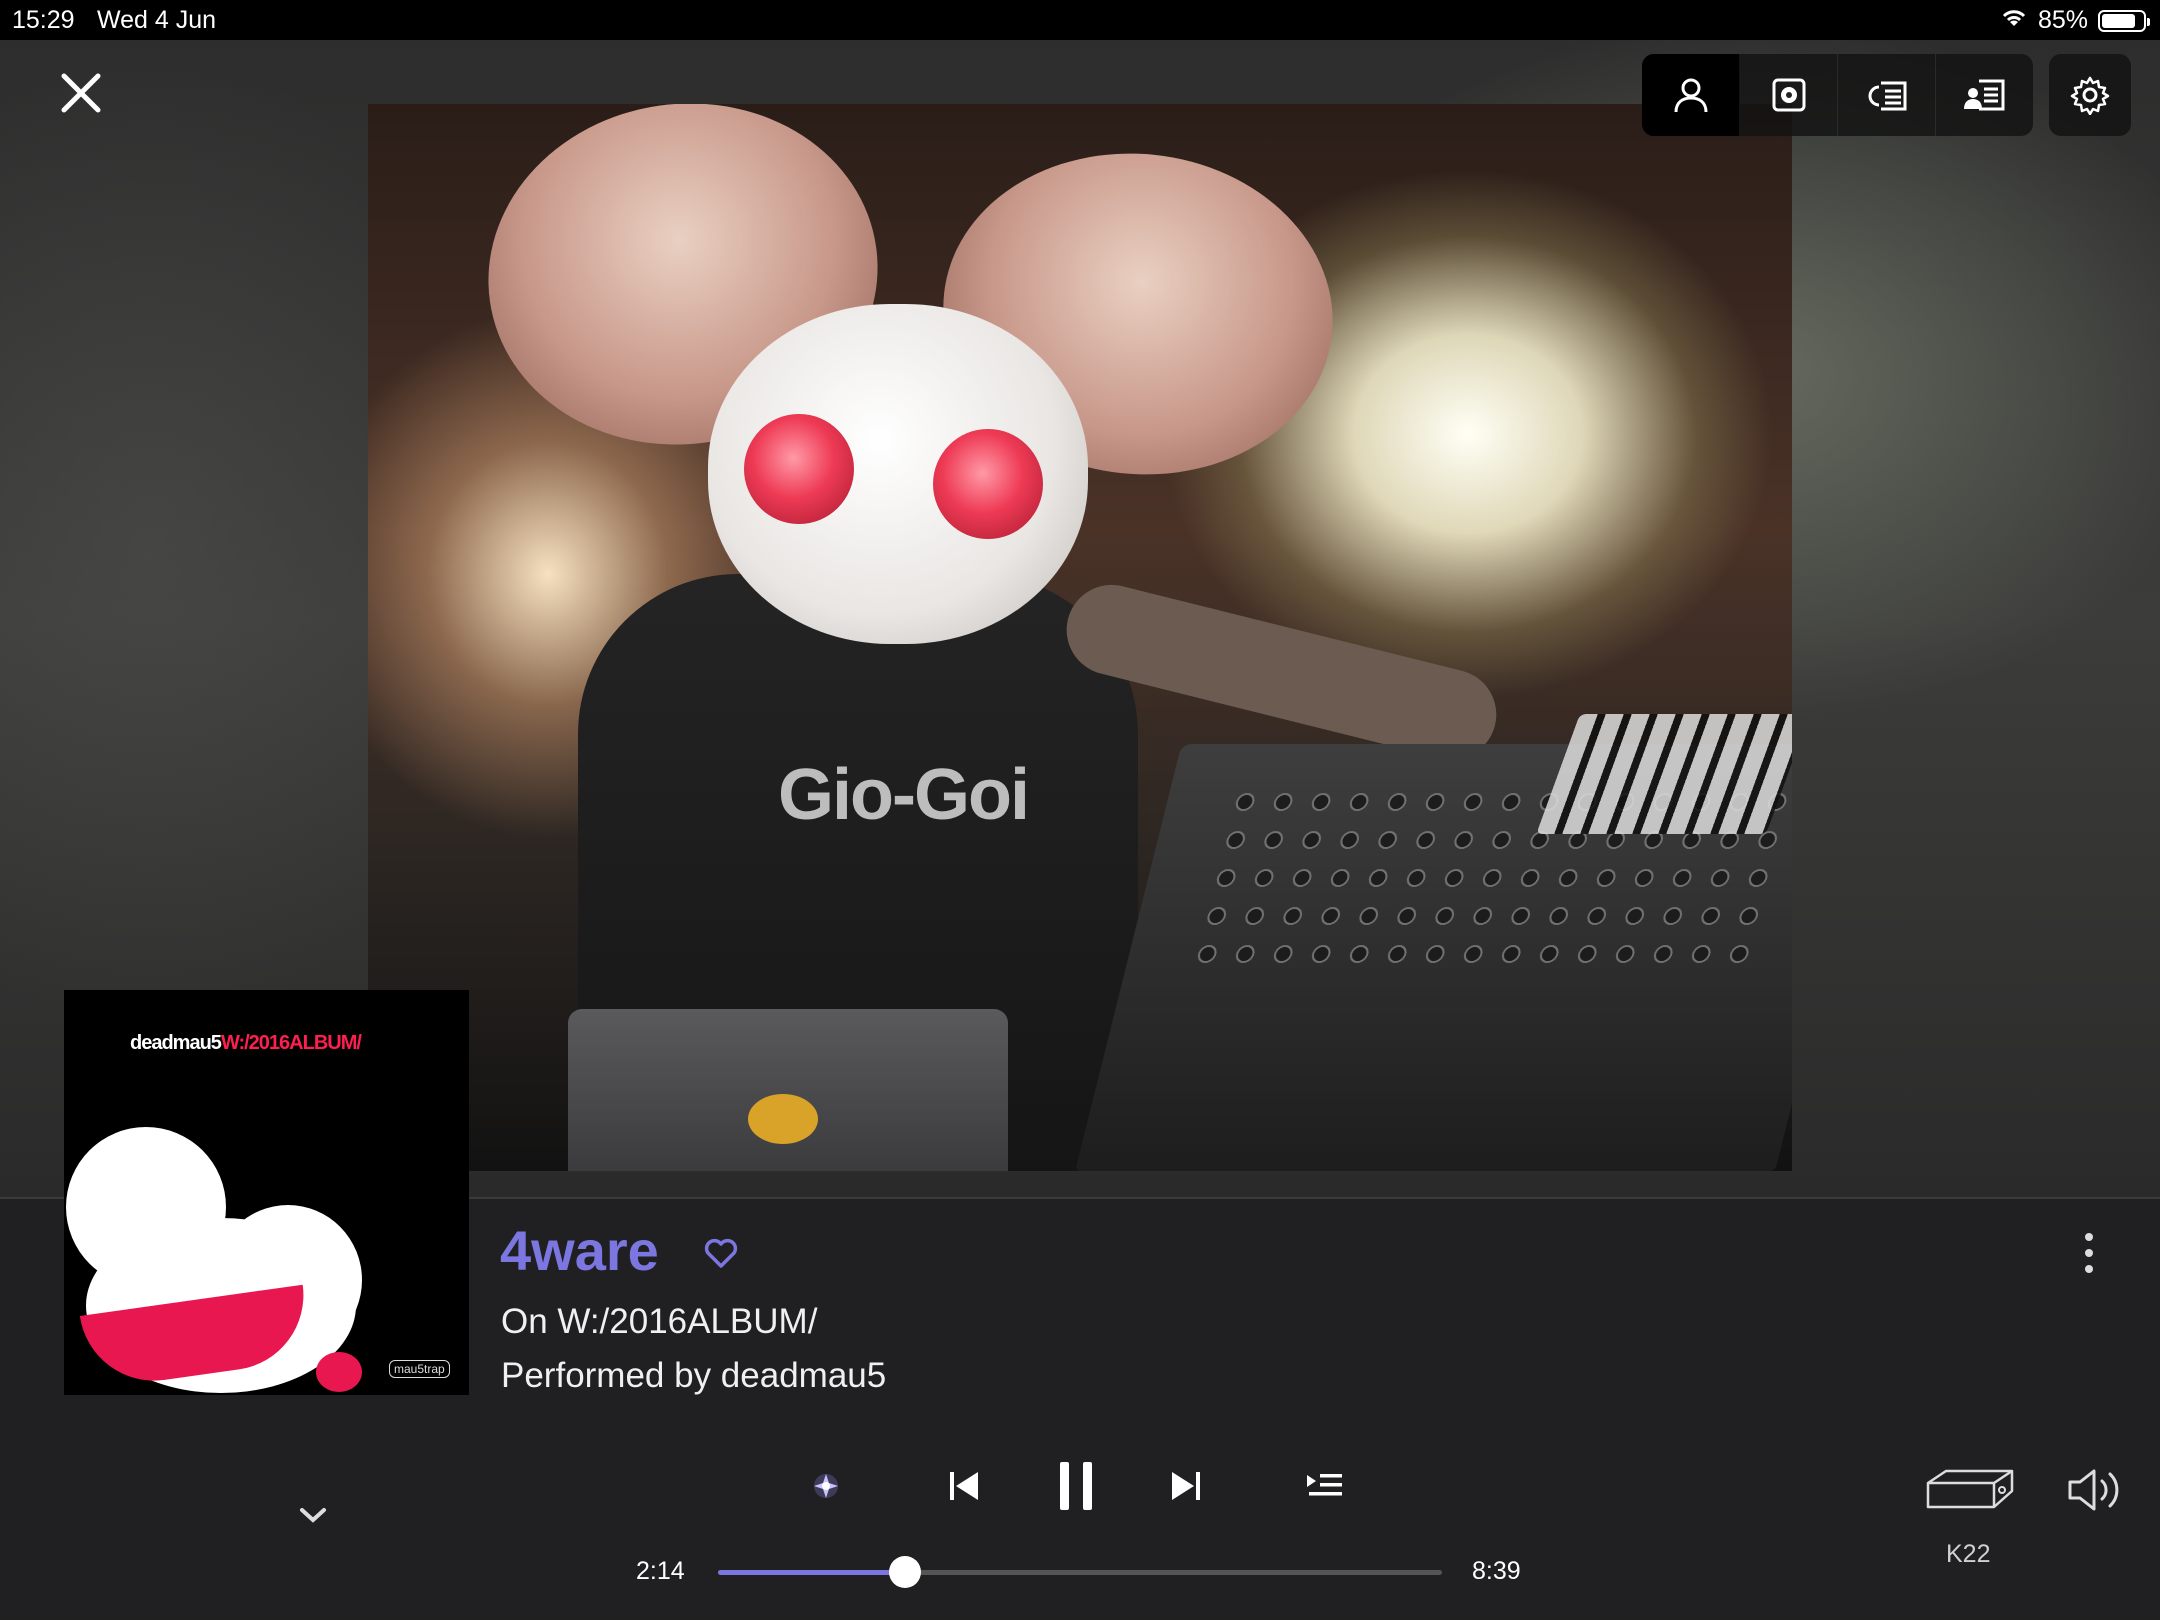  I want to click on status-bar: 15:29 Wed 4 Jun 85%, so click(1080, 20).